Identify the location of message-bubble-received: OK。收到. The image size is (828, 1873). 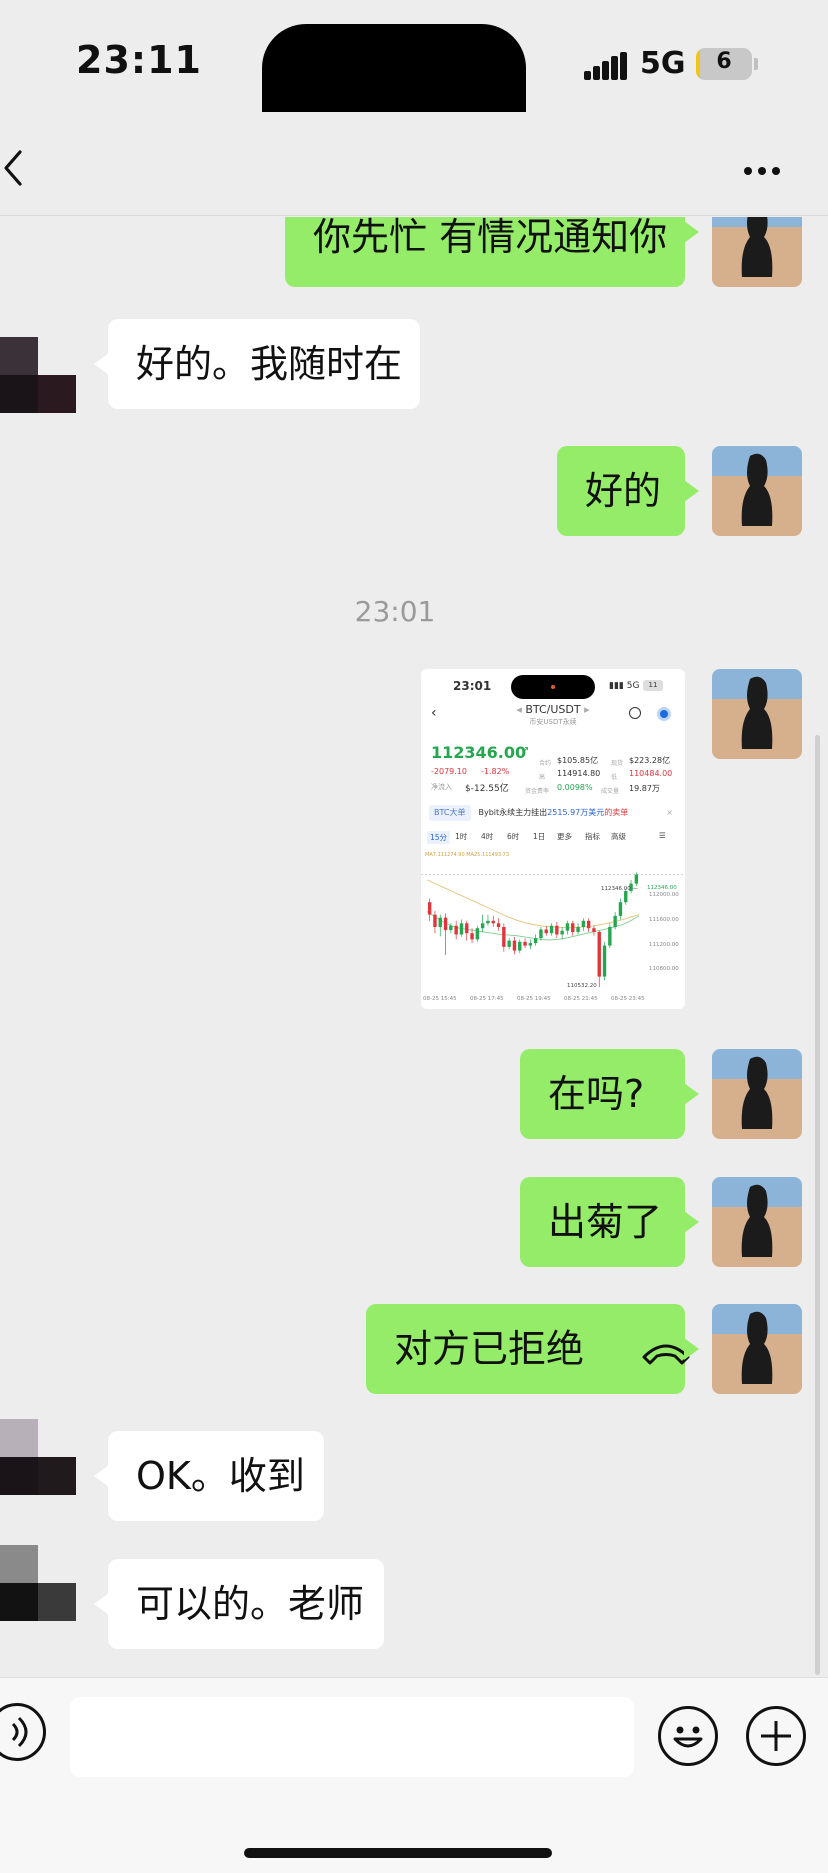
(209, 1476).